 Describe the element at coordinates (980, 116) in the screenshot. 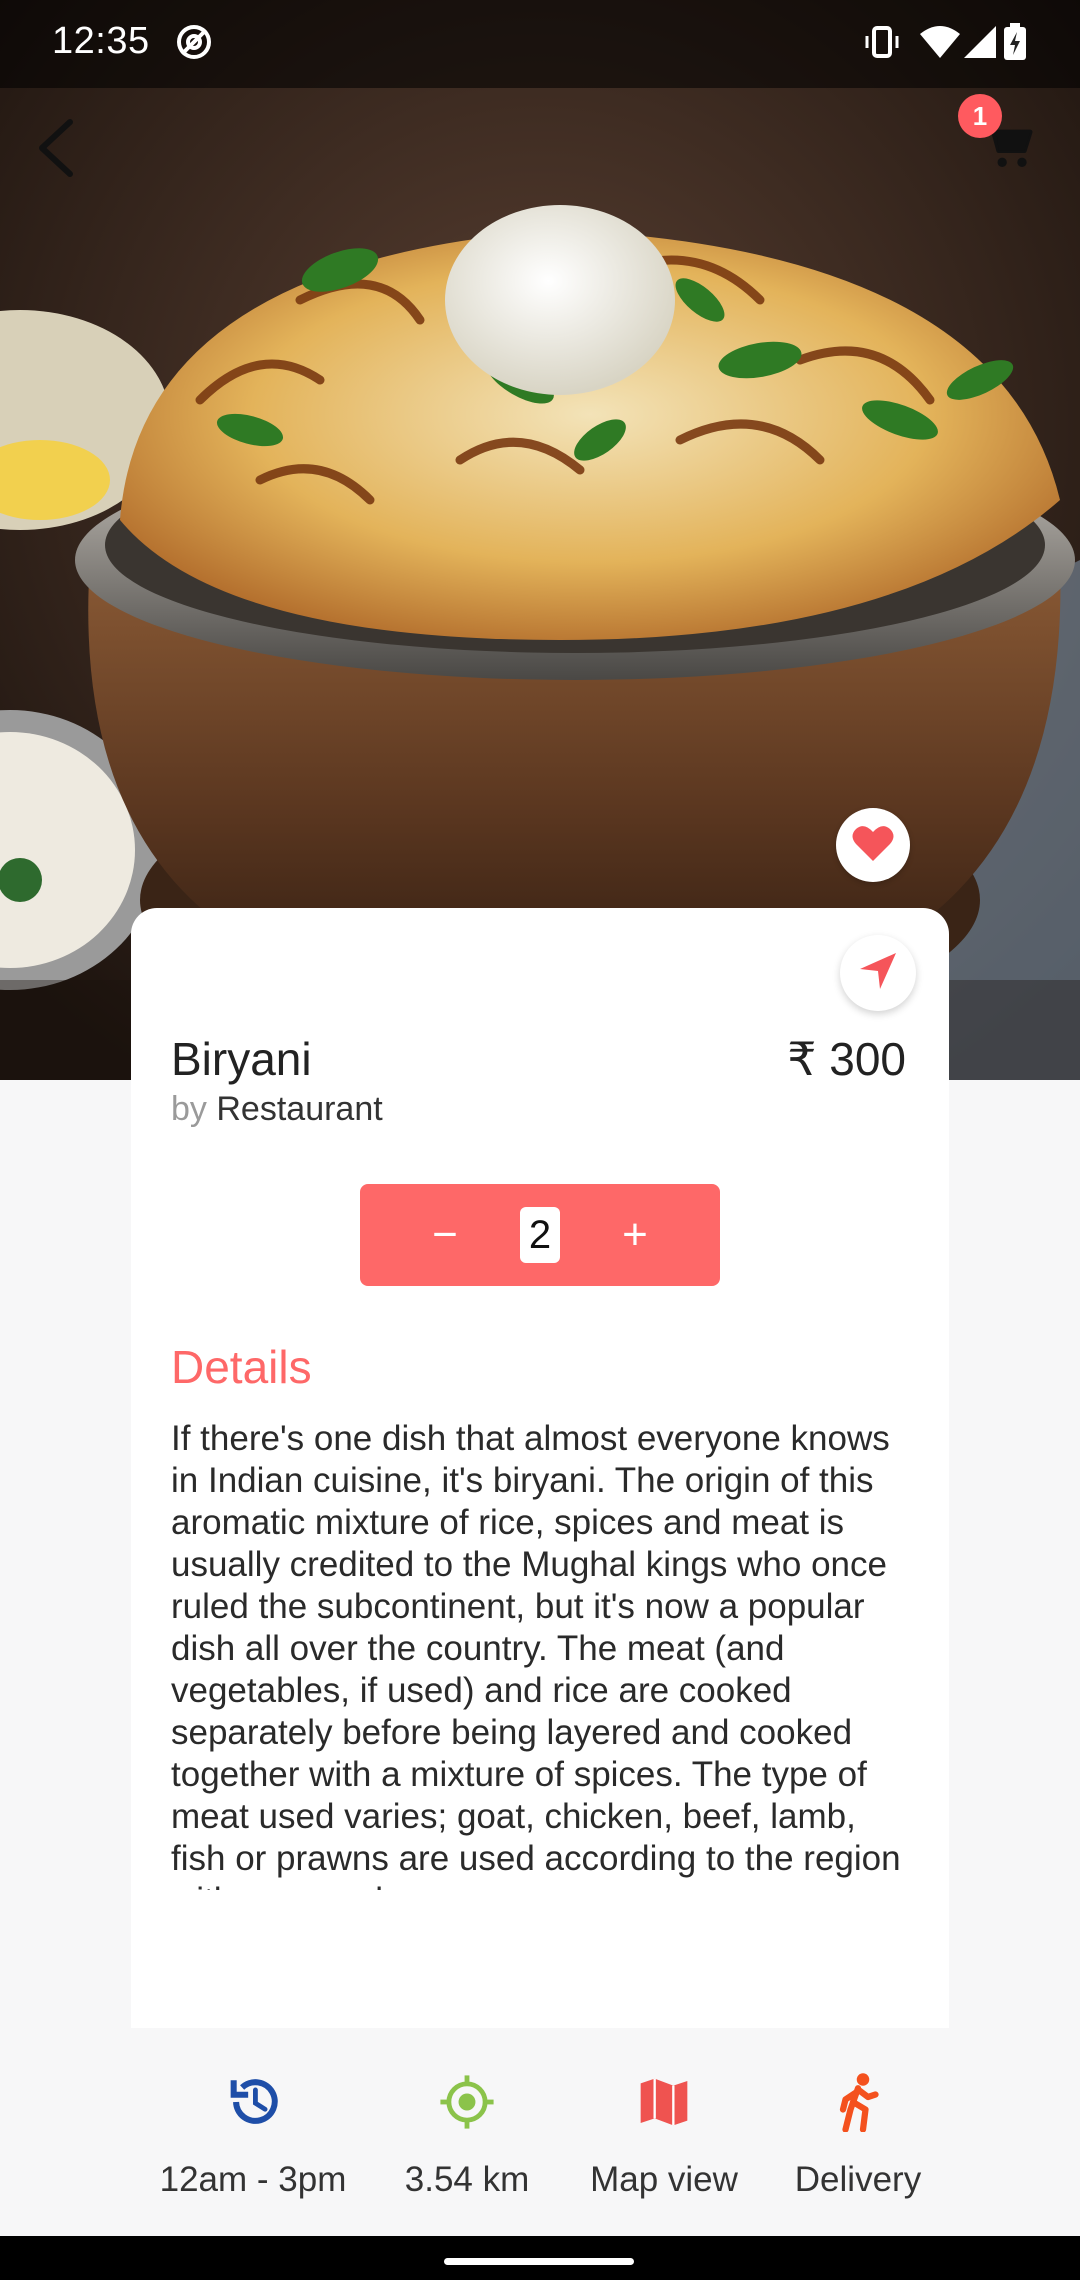

I see `cart-badge: 1` at that location.